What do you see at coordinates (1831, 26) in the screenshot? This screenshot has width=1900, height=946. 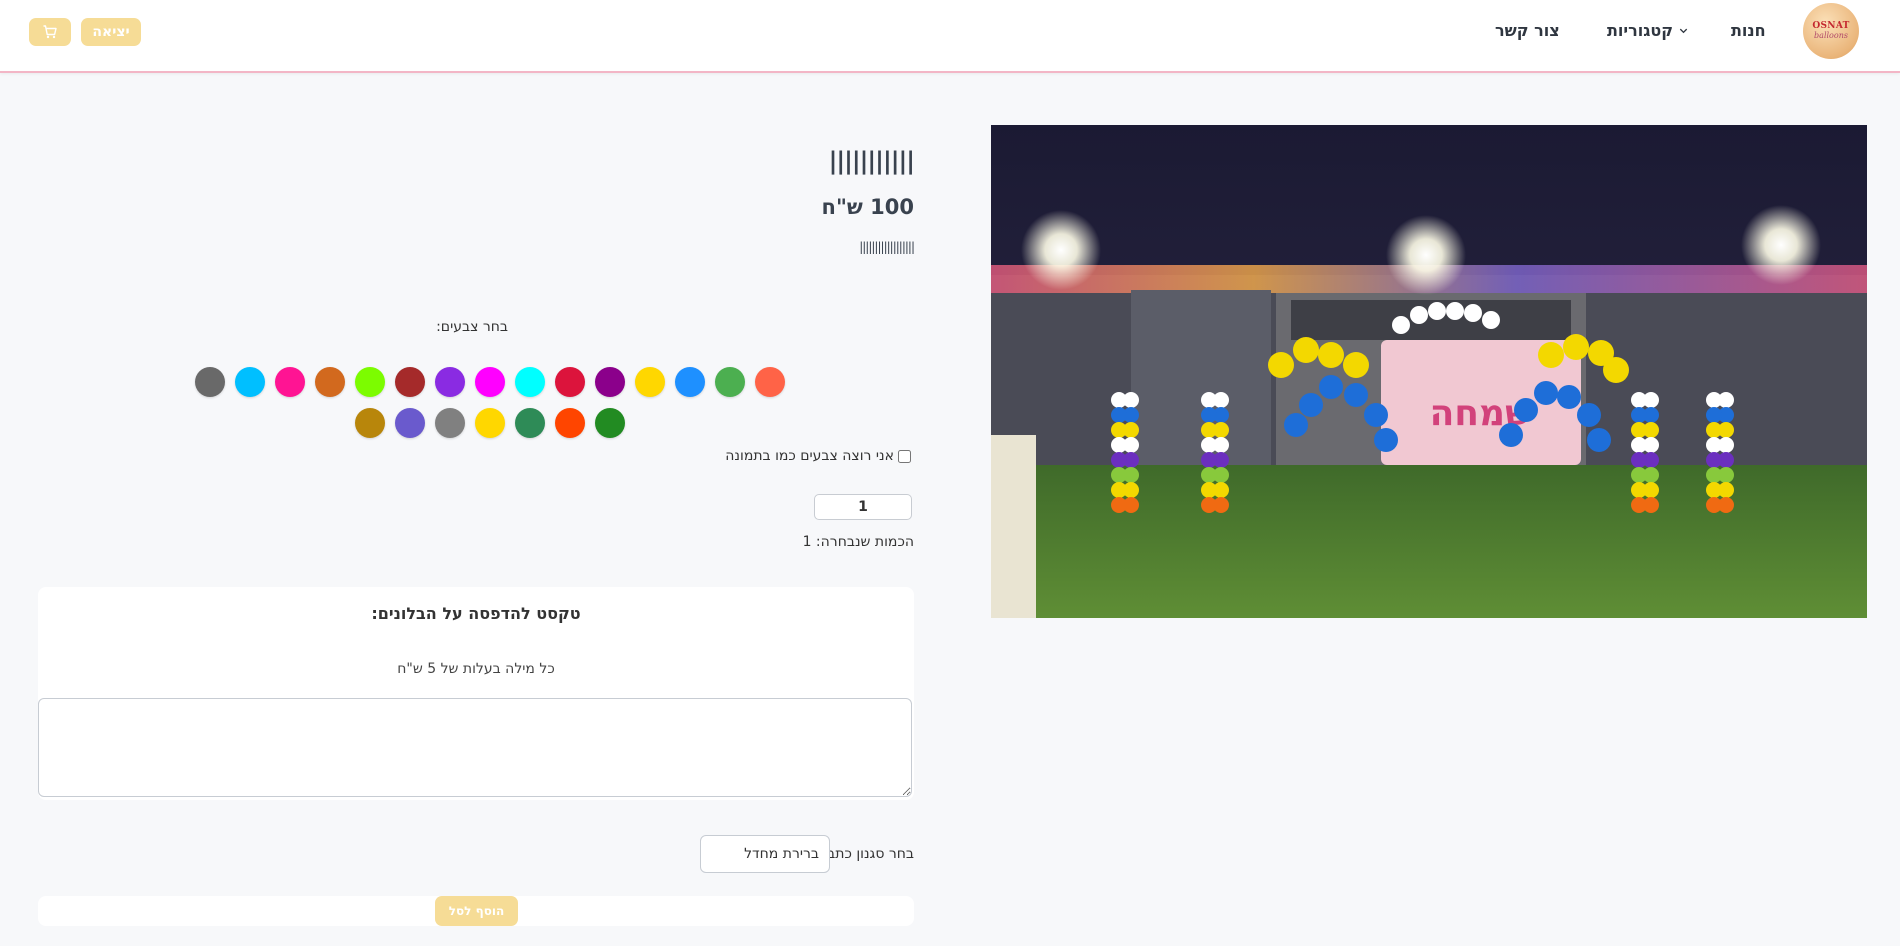 I see `logo-text: OSNAT` at bounding box center [1831, 26].